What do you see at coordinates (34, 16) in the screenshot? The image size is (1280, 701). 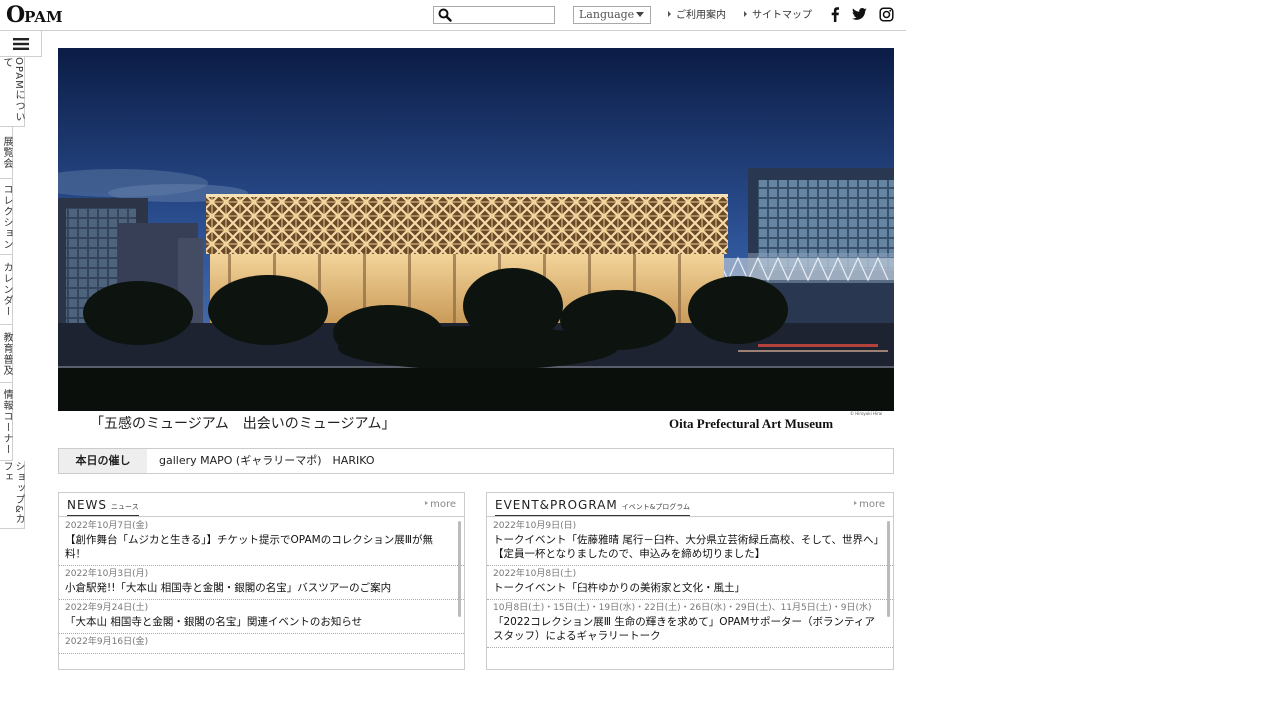 I see `opam-logo: OPAM` at bounding box center [34, 16].